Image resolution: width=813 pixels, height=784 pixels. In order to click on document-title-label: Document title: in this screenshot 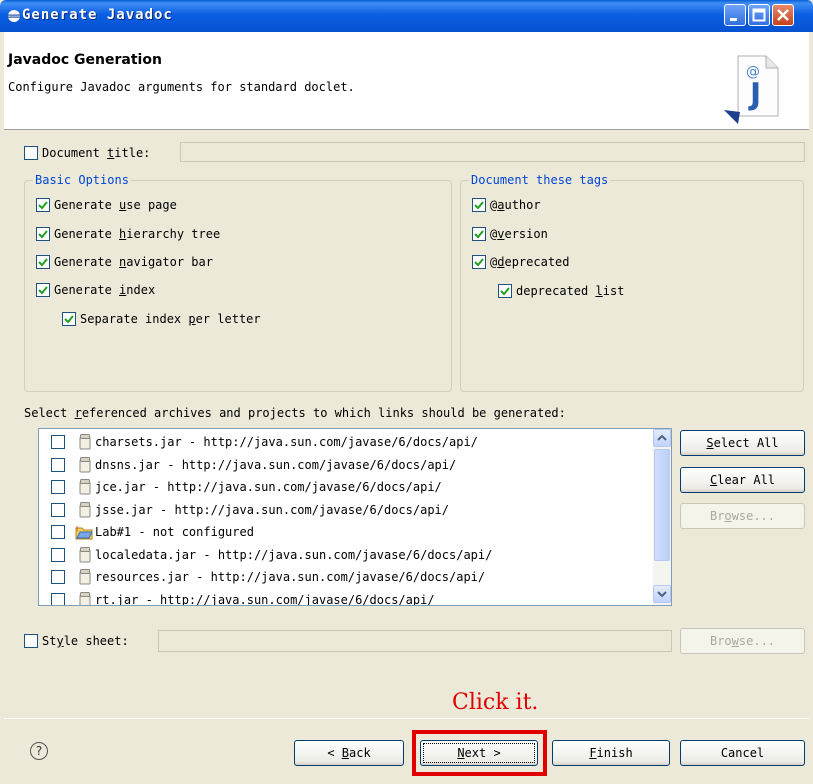, I will do `click(96, 153)`.